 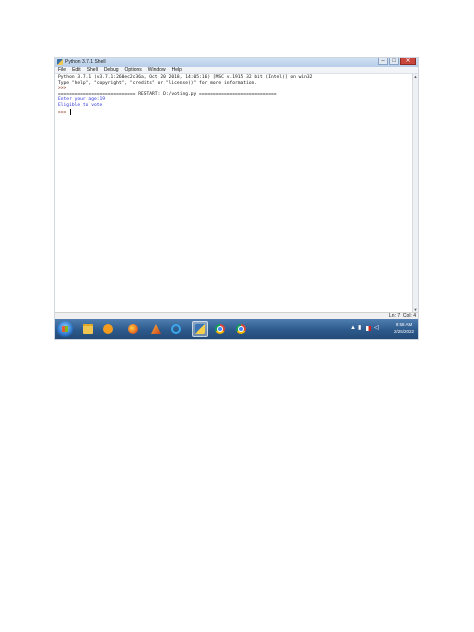 I want to click on clock-time: 9:58 AM, so click(x=404, y=324).